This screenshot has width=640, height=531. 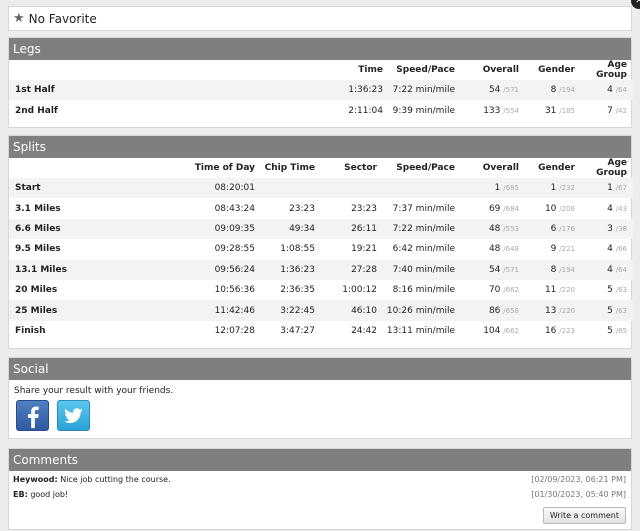 I want to click on col-header: Sector, so click(x=360, y=168).